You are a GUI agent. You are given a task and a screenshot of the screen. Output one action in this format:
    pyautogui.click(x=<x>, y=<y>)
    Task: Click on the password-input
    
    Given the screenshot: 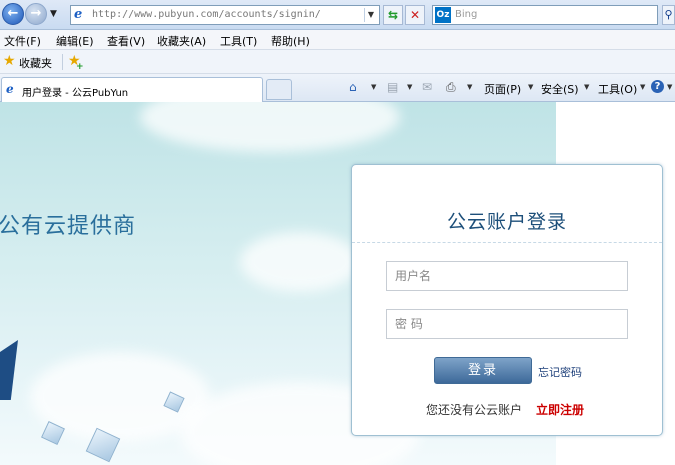 What is the action you would take?
    pyautogui.click(x=507, y=324)
    